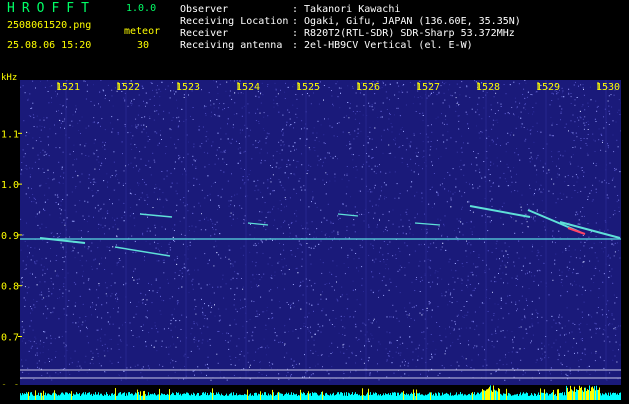 The width and height of the screenshot is (629, 404). Describe the element at coordinates (68, 87) in the screenshot. I see `time-tick-label: 1521` at that location.